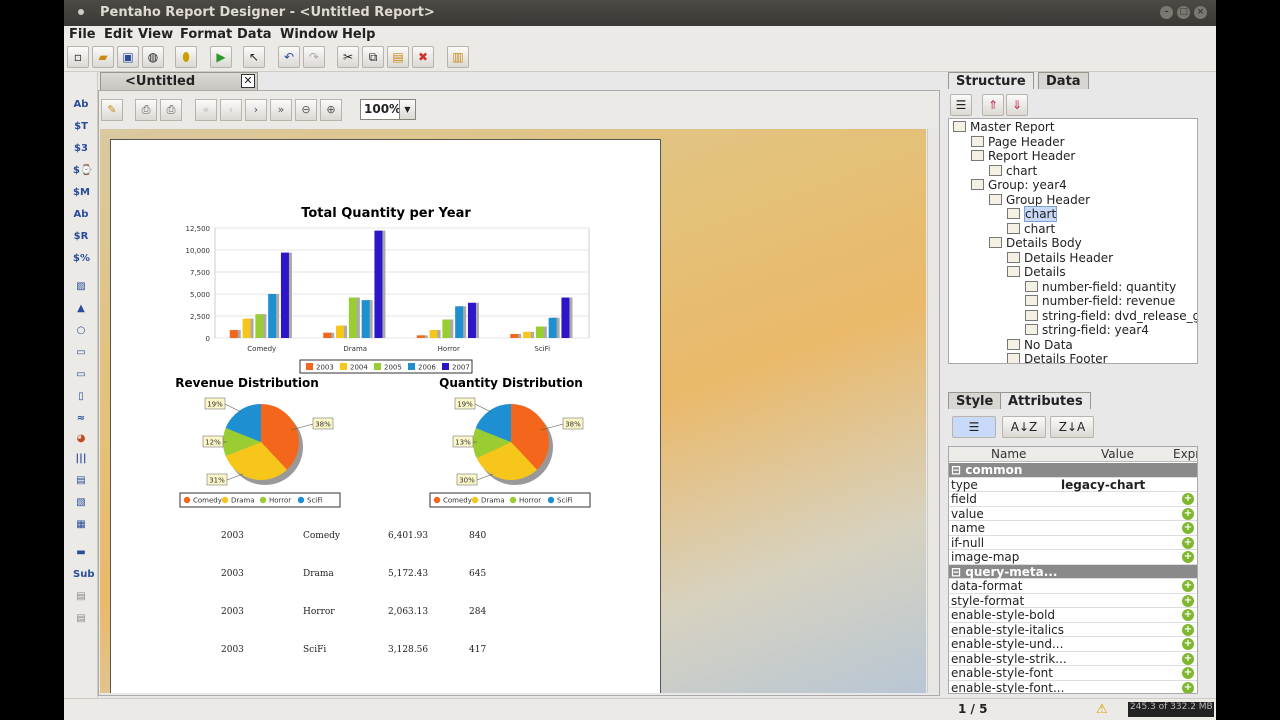 The height and width of the screenshot is (720, 1280). What do you see at coordinates (1017, 105) in the screenshot?
I see `move-down-icon: ⇓` at bounding box center [1017, 105].